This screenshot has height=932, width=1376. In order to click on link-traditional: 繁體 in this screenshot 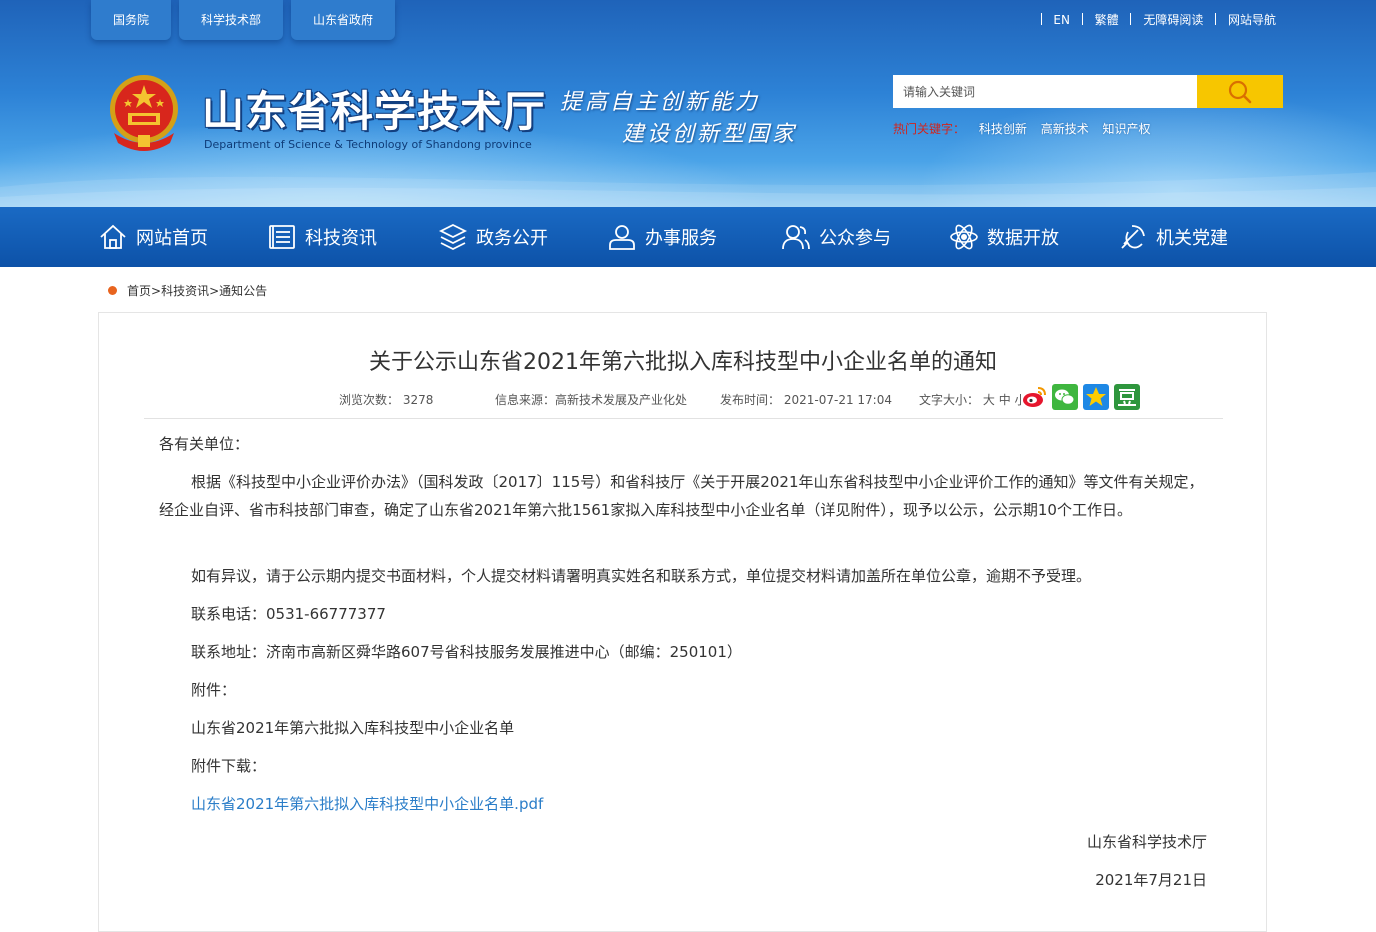, I will do `click(1107, 20)`.